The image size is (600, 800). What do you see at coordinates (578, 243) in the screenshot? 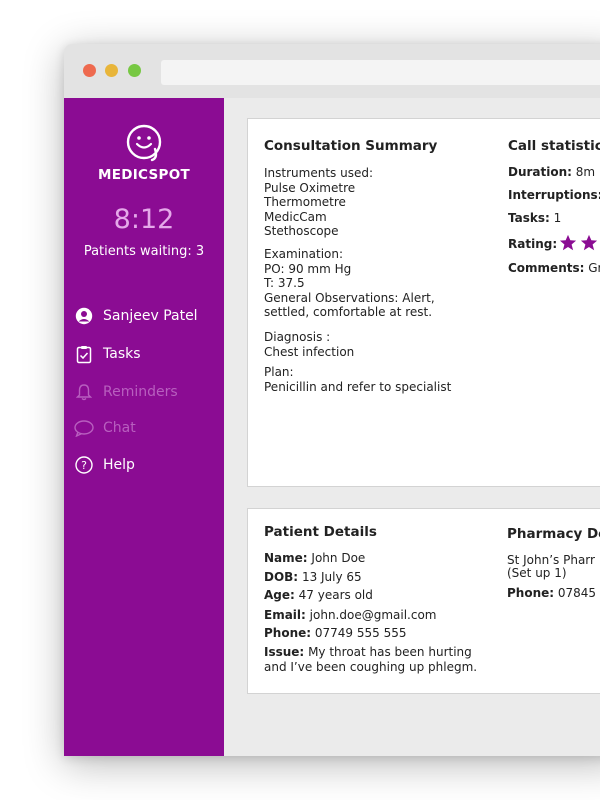
I see `rating-stars` at bounding box center [578, 243].